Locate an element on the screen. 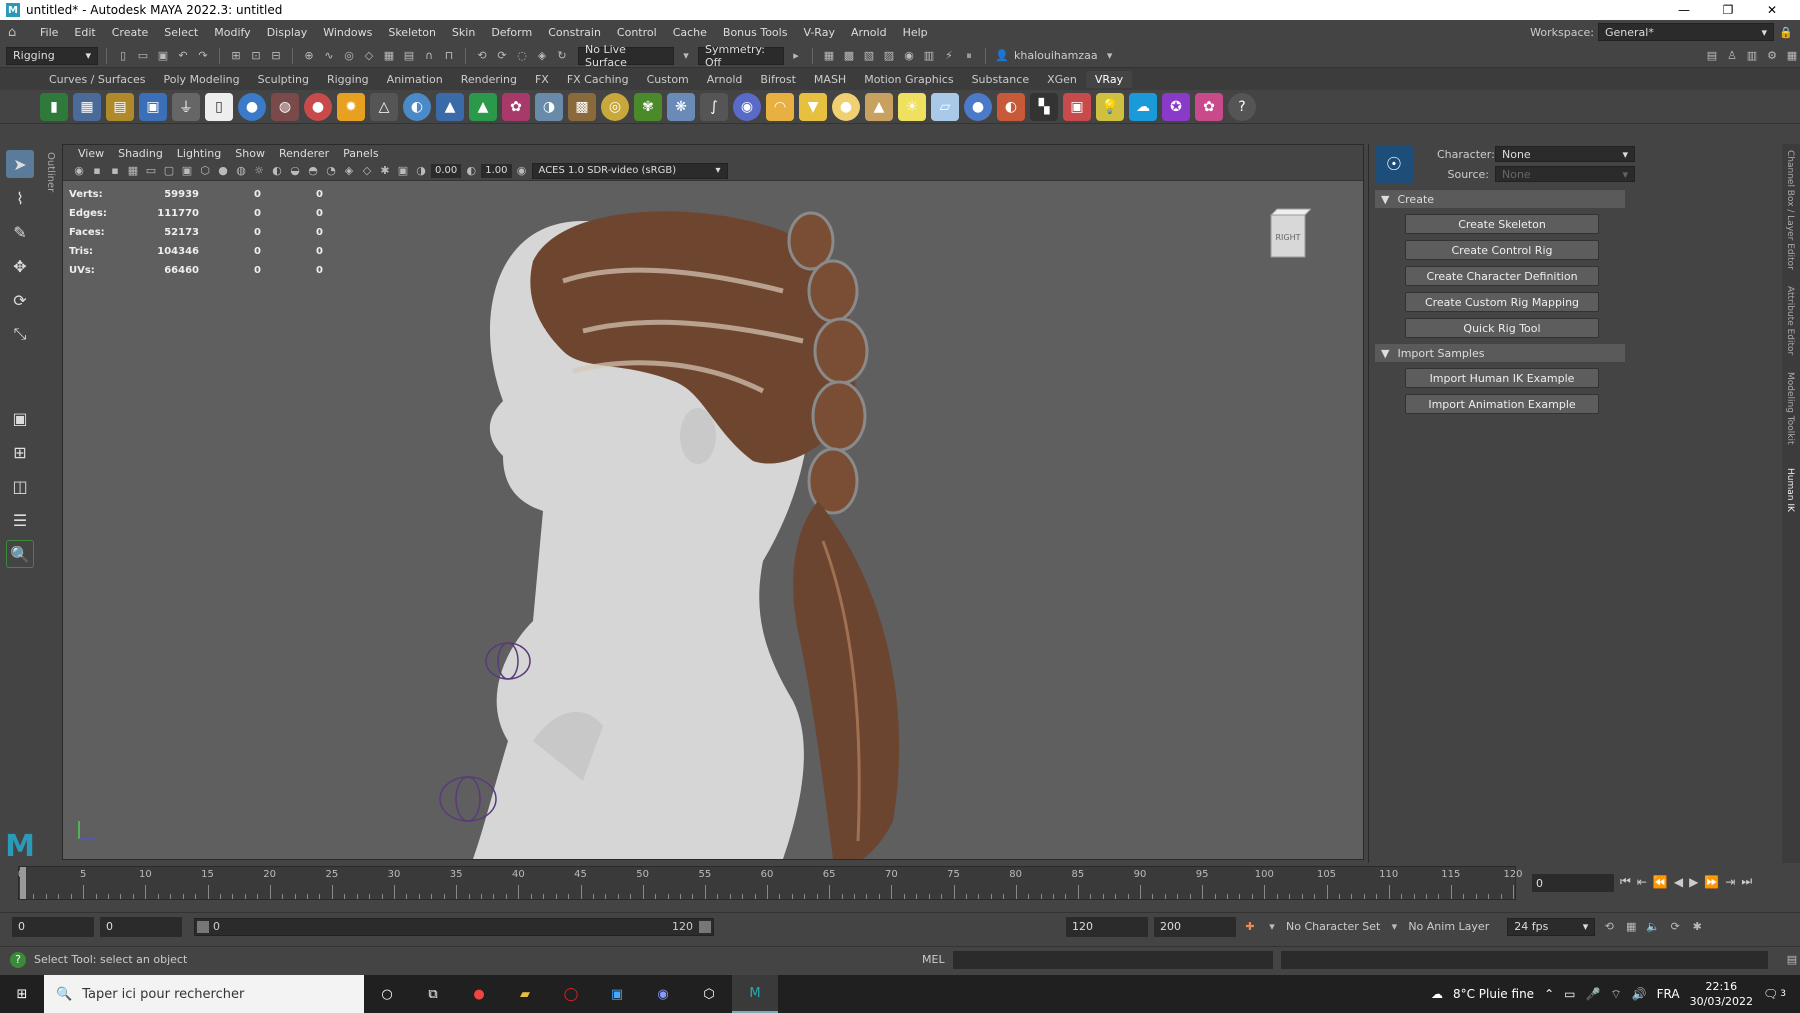  maya-taskbar-icon: M is located at coordinates (755, 994).